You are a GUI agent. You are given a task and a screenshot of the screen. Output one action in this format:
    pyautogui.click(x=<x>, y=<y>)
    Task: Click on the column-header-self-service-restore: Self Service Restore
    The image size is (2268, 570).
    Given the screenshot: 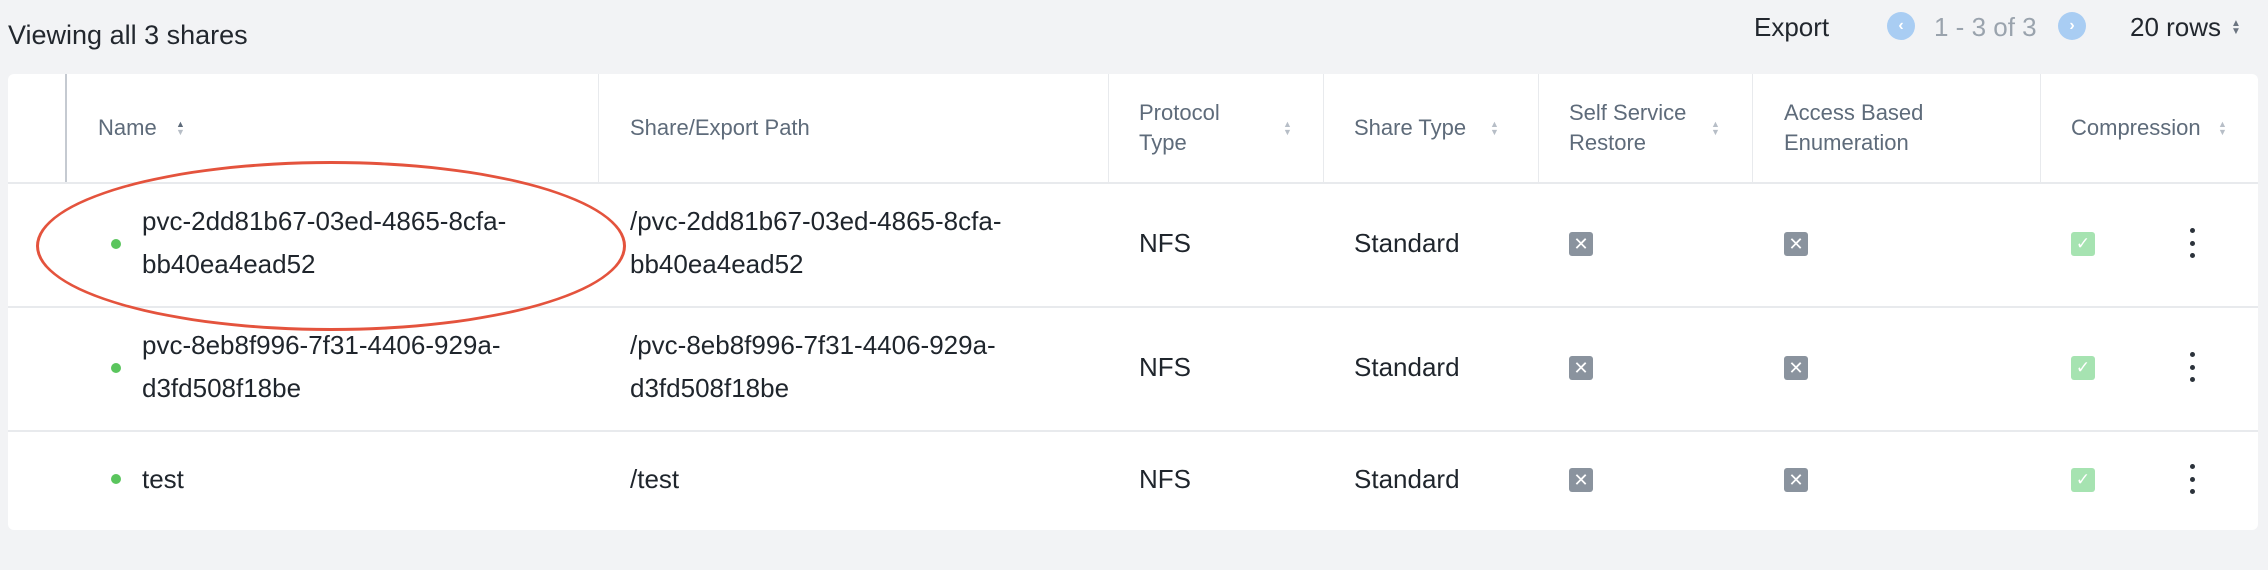 What is the action you would take?
    pyautogui.click(x=1634, y=128)
    